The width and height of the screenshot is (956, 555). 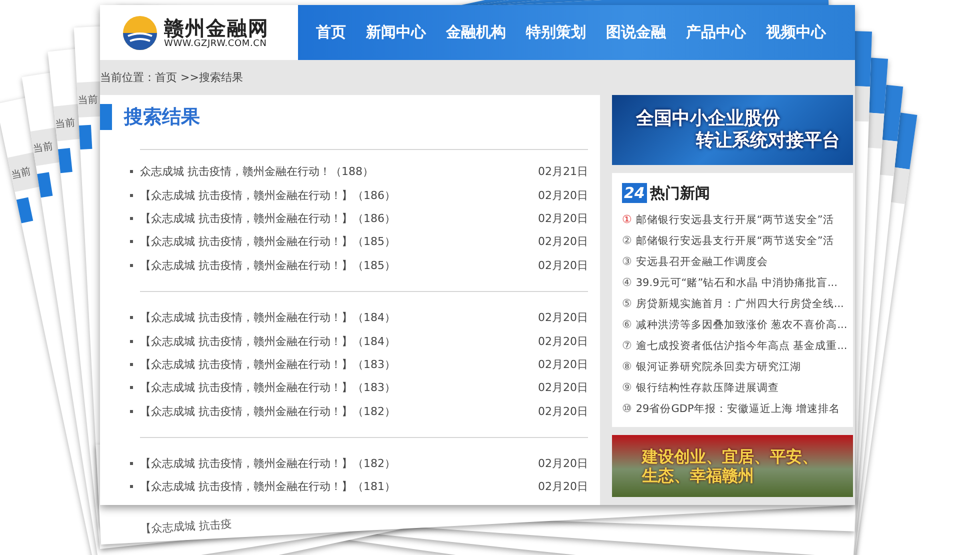 What do you see at coordinates (627, 219) in the screenshot?
I see `rank-number: ①` at bounding box center [627, 219].